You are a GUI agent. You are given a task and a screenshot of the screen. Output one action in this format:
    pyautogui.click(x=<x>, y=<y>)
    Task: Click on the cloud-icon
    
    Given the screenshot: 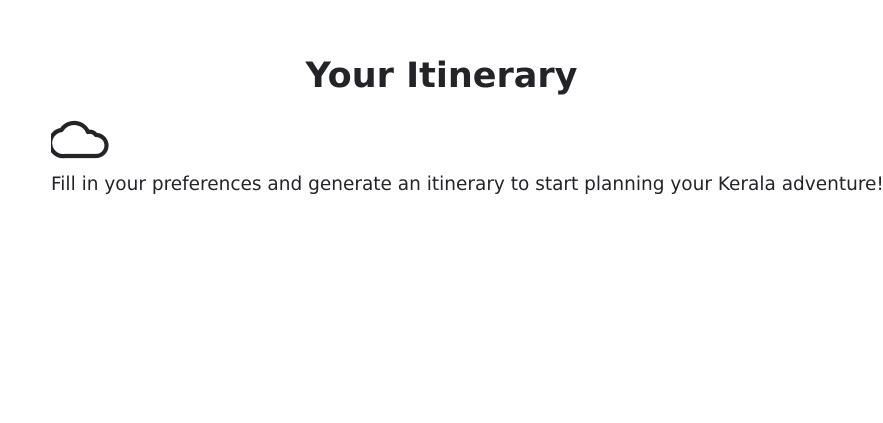 What is the action you would take?
    pyautogui.click(x=451, y=138)
    